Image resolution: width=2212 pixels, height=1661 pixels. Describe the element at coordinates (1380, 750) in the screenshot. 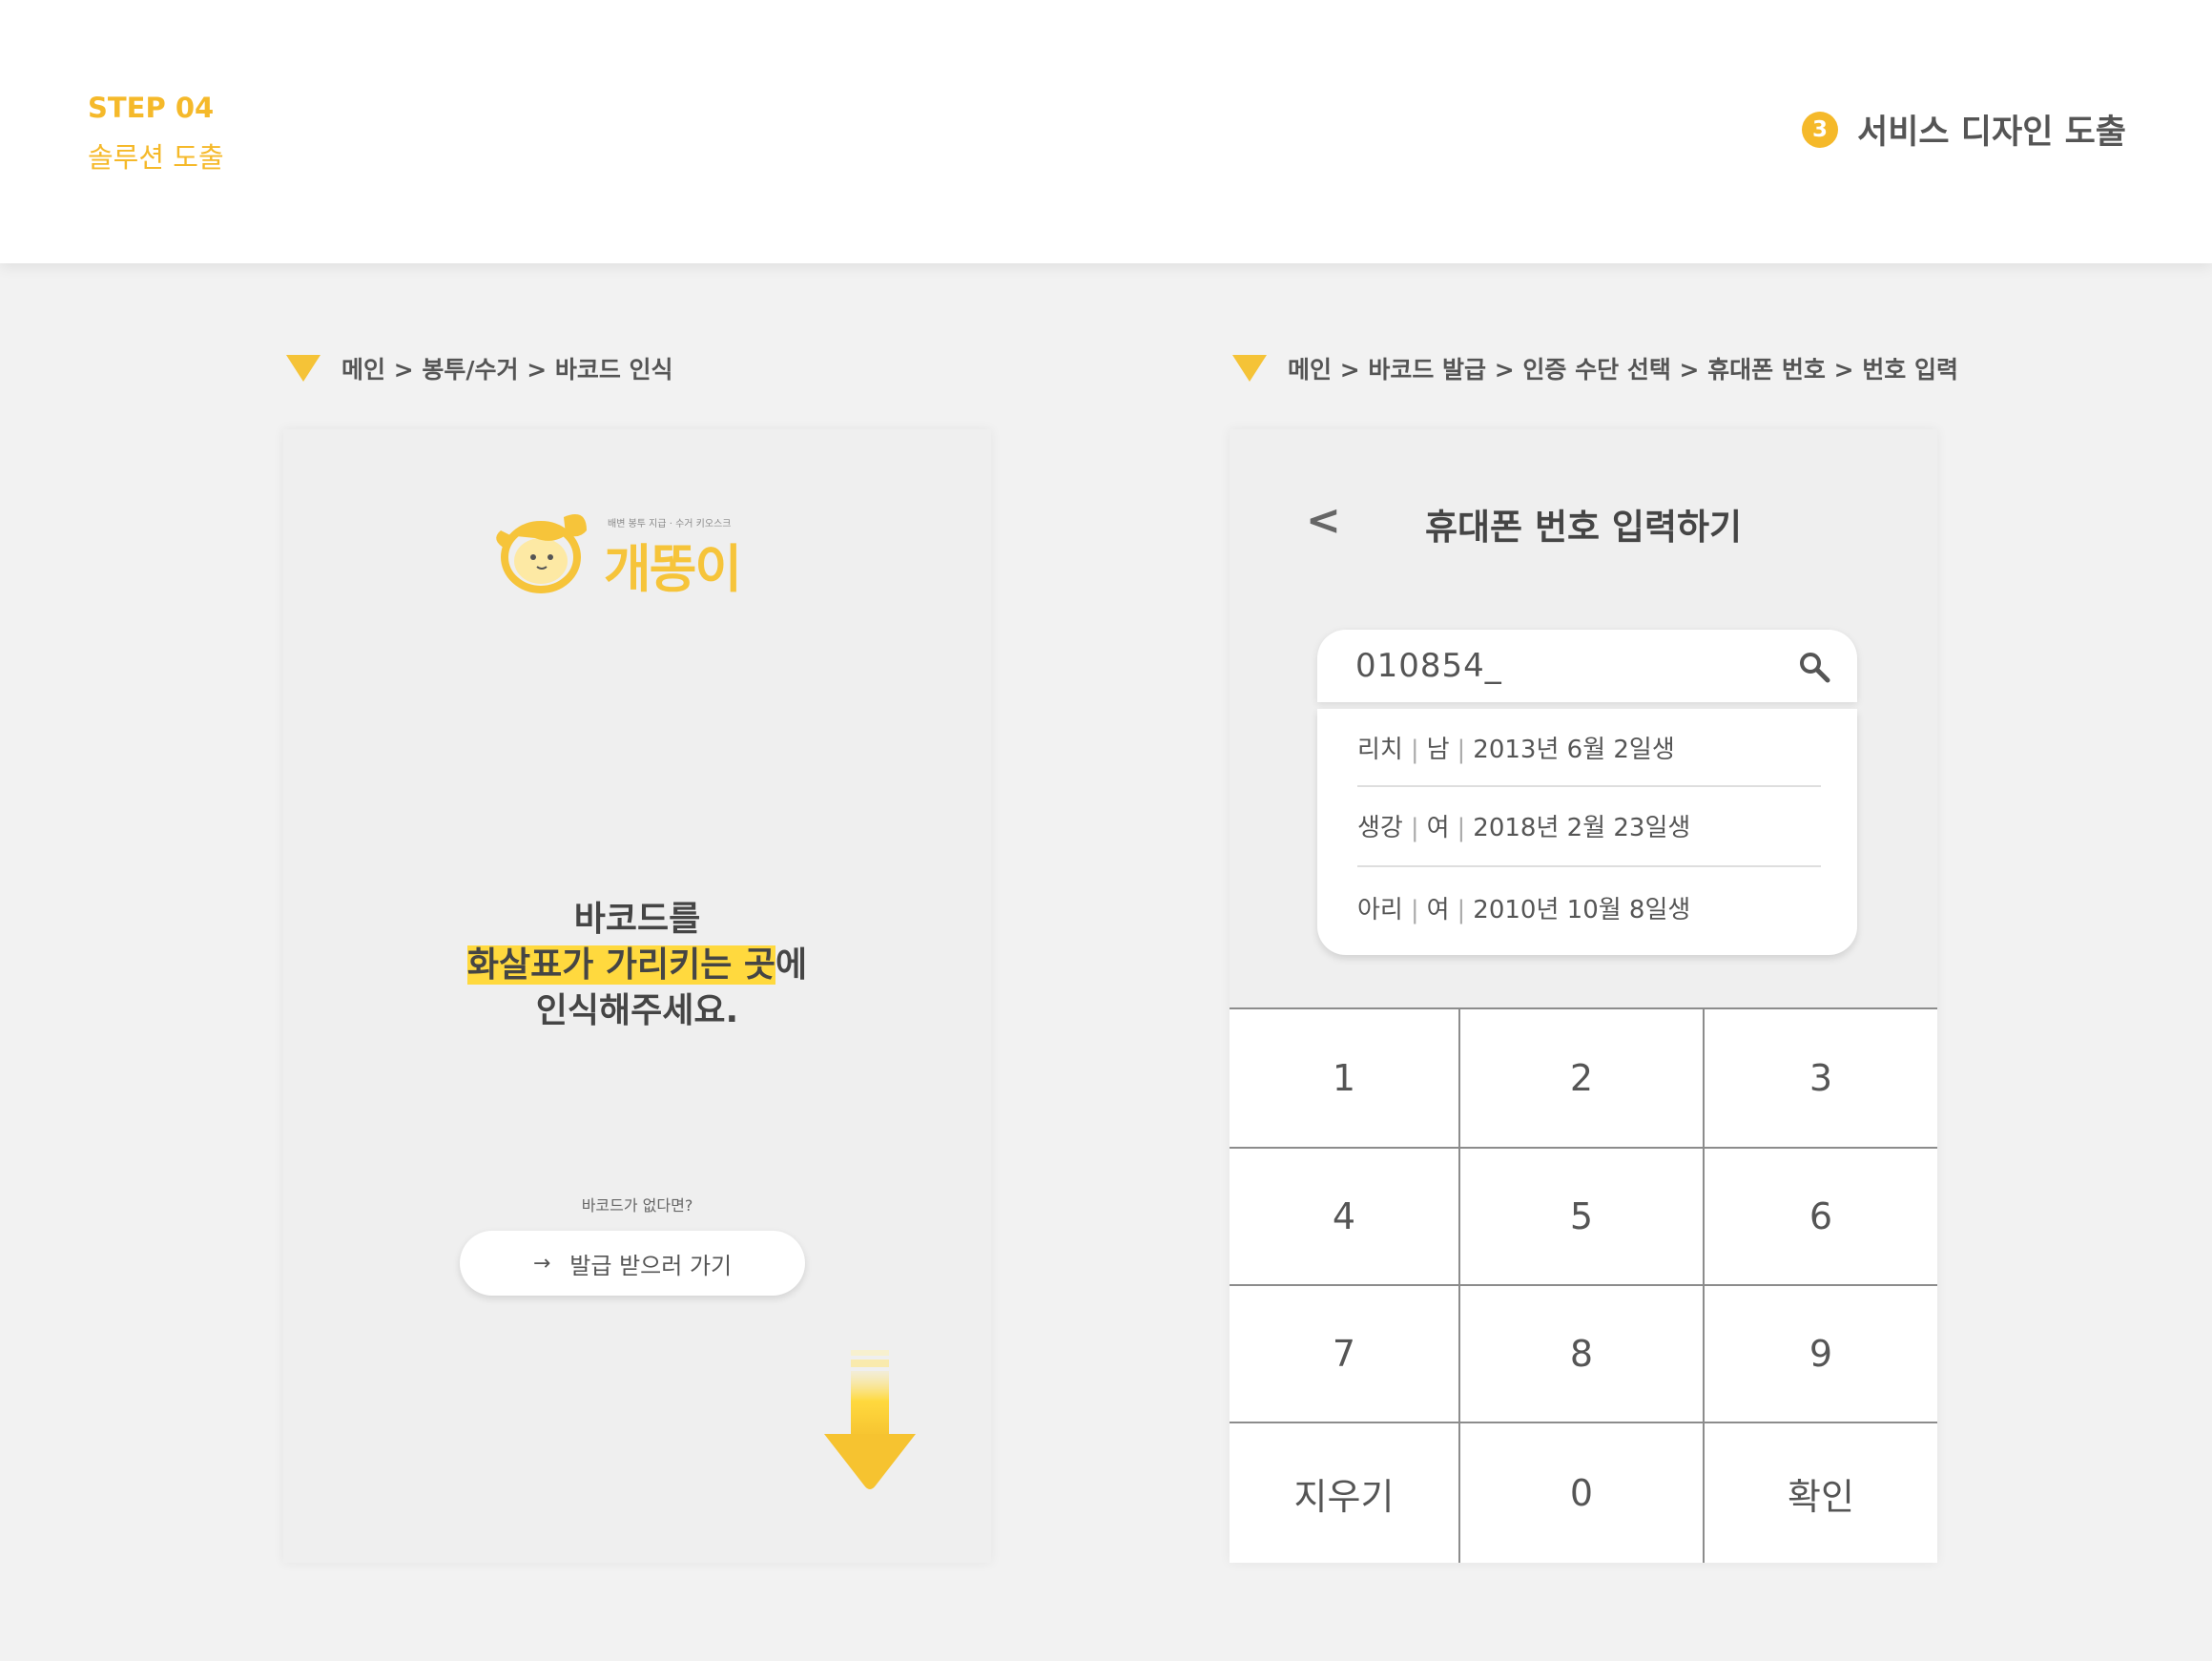

I see `result-name: 리치` at that location.